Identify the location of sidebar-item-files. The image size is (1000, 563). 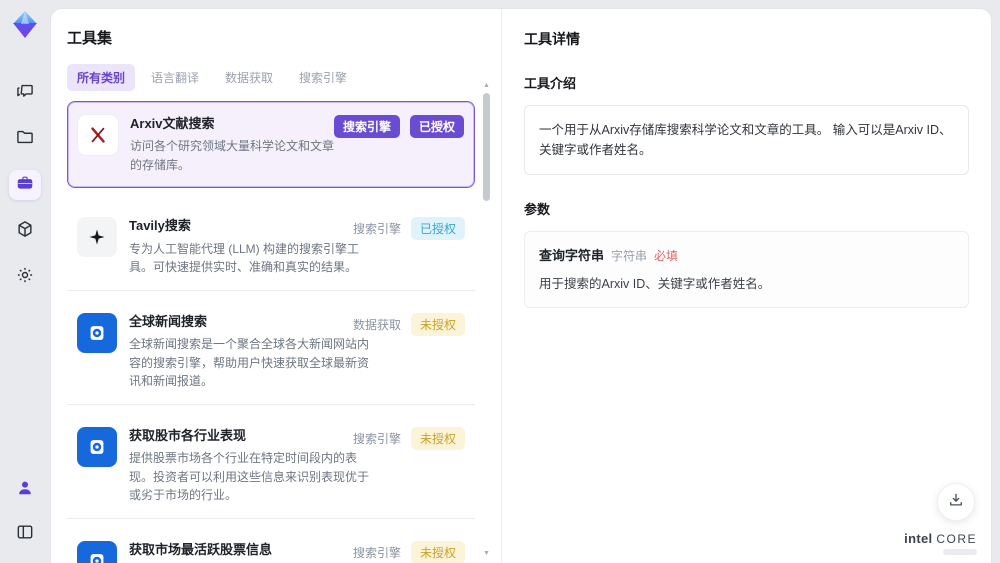
(25, 139).